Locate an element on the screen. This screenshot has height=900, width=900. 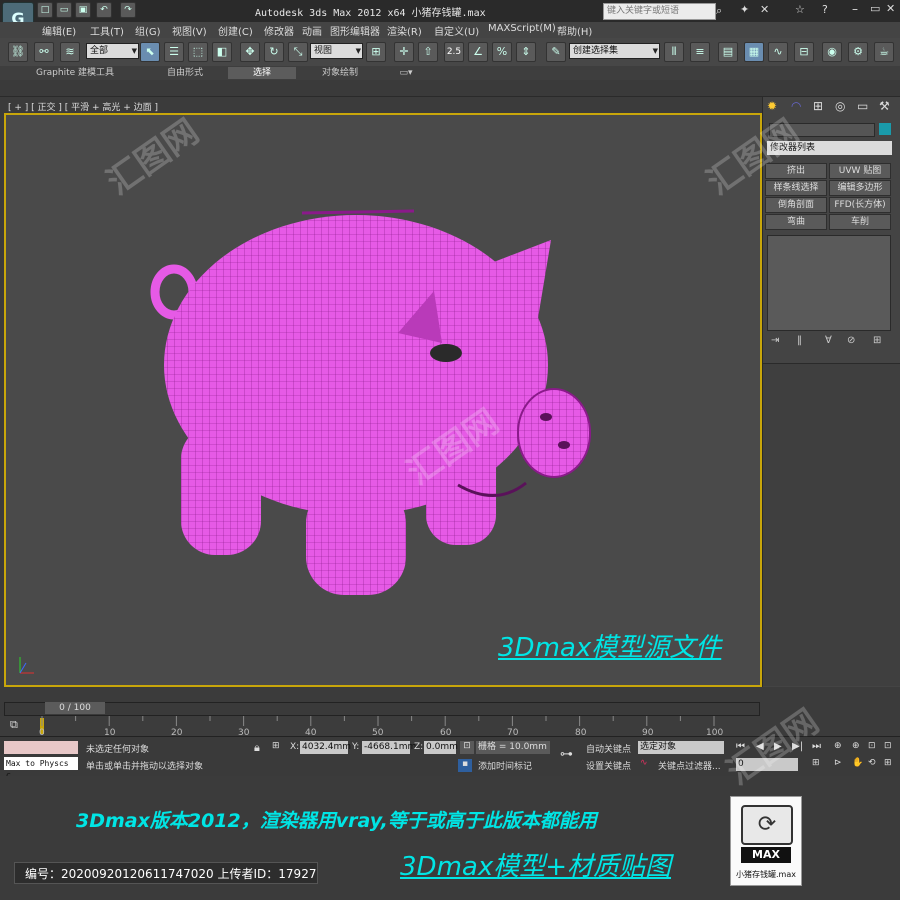
menu-customize: 自定义(U) is located at coordinates (456, 30).